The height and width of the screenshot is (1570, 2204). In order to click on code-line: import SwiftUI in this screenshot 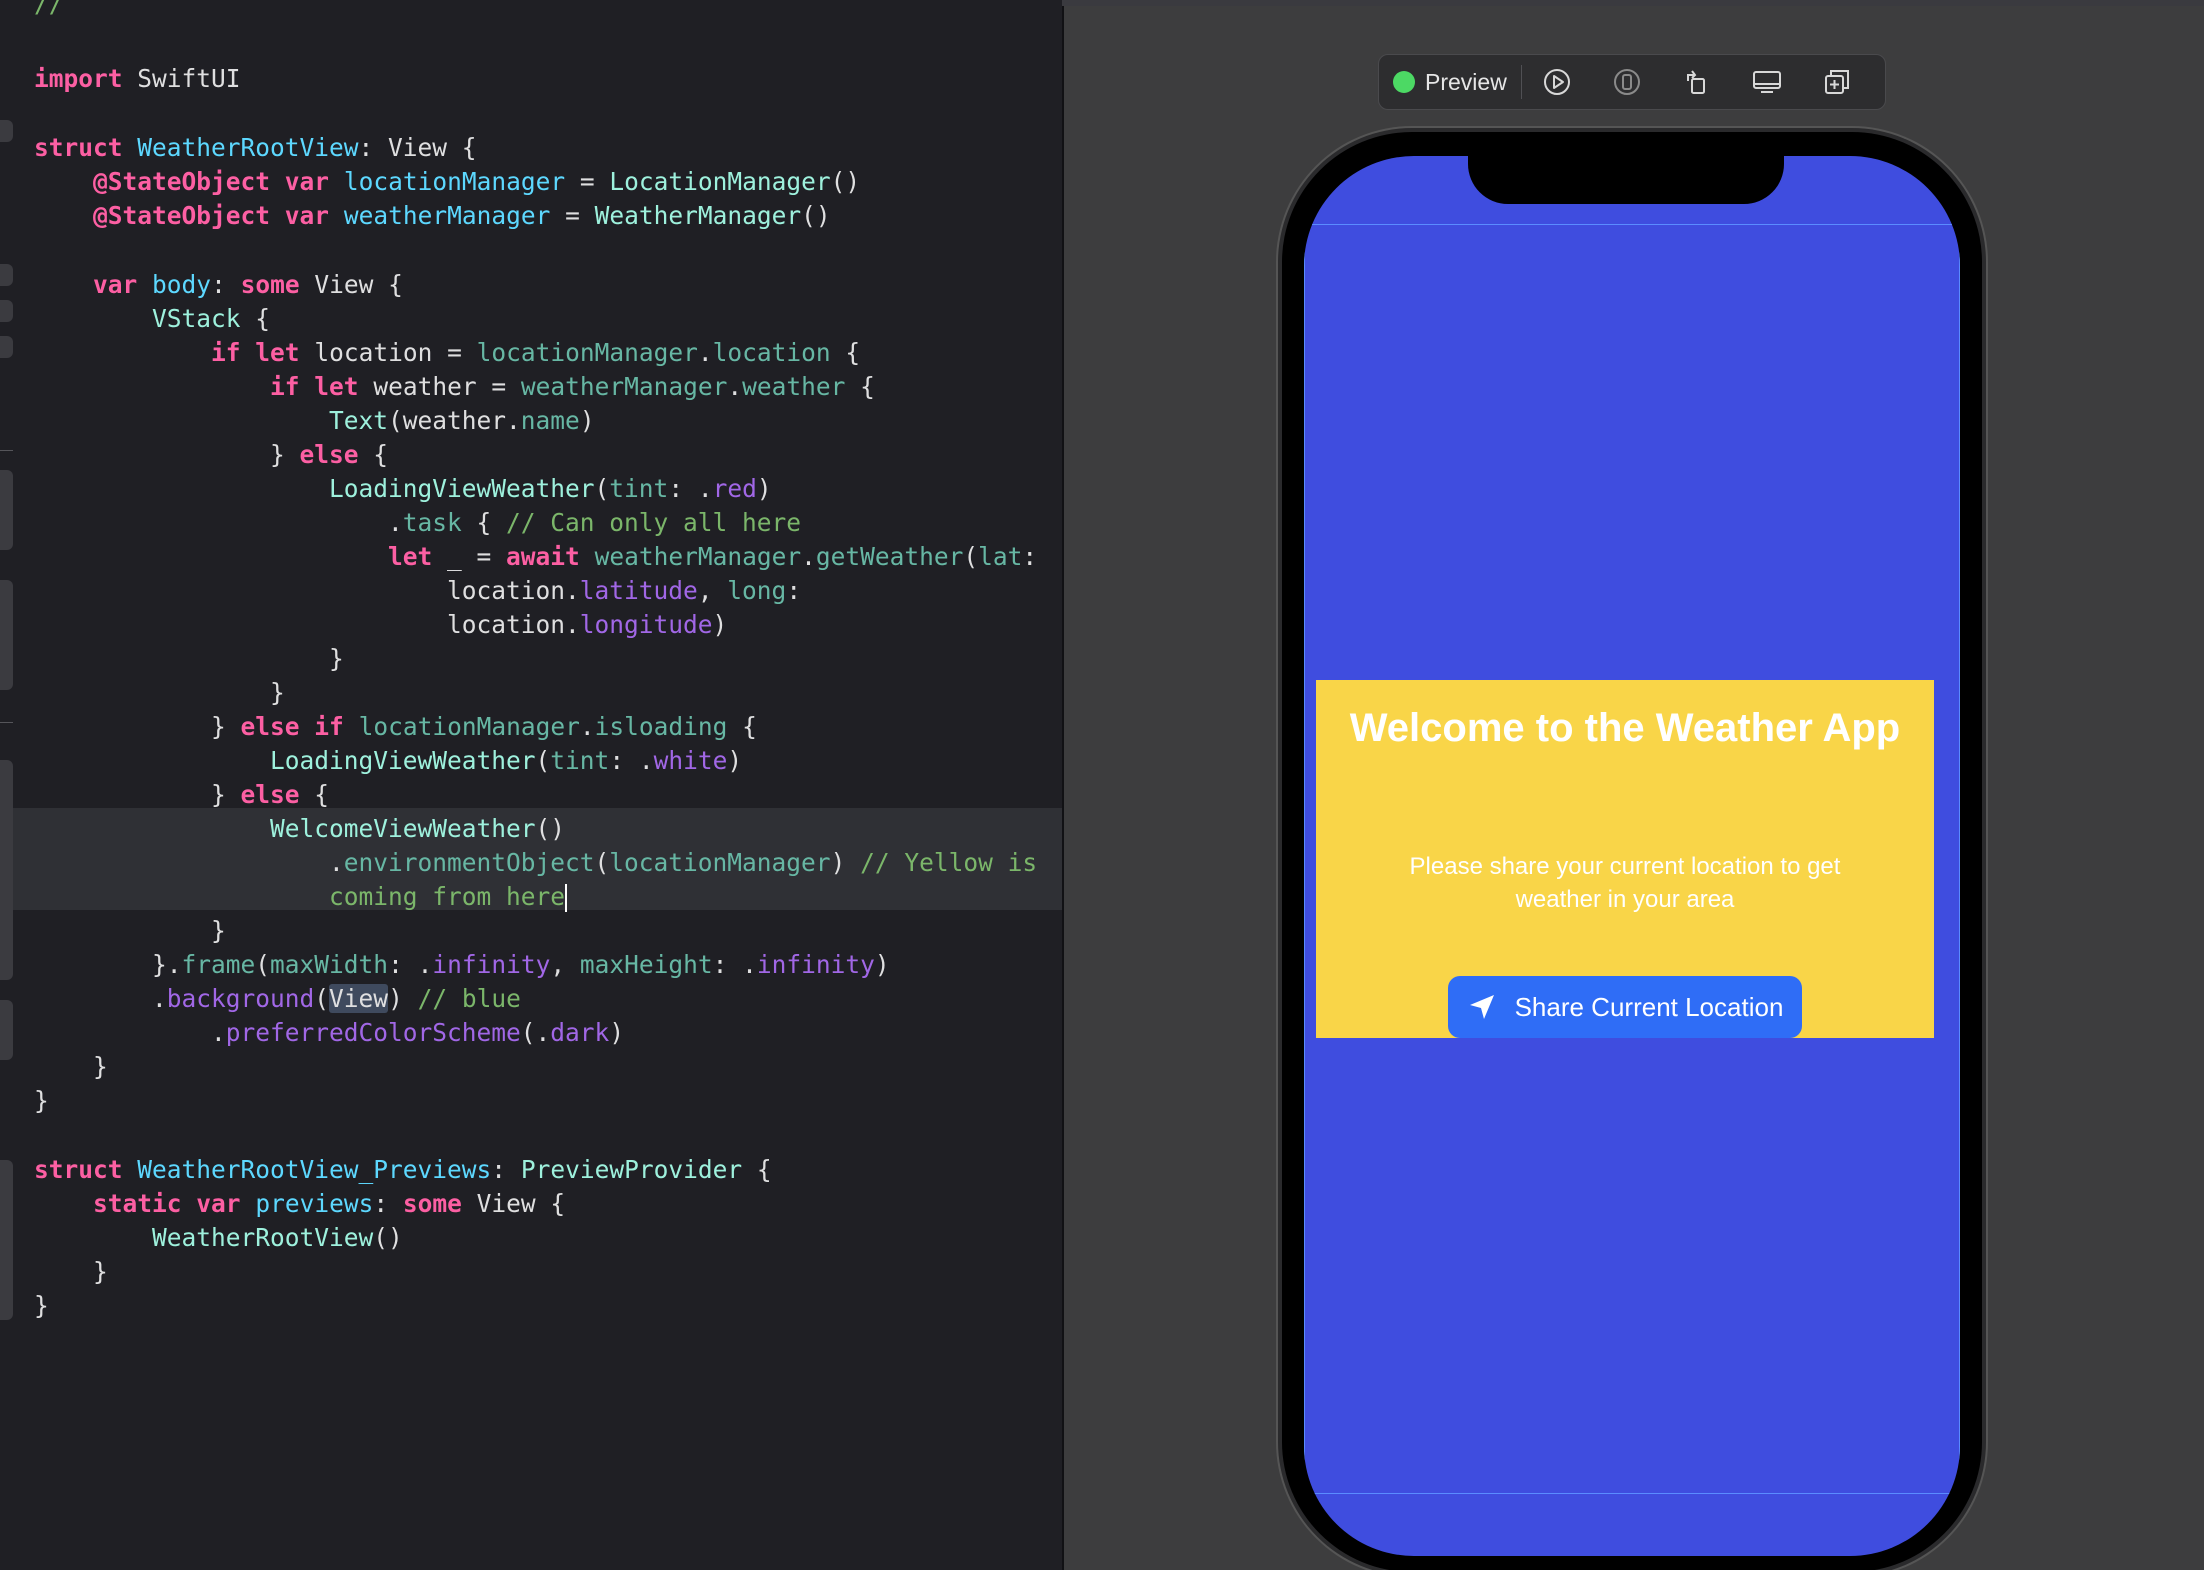, I will do `click(137, 79)`.